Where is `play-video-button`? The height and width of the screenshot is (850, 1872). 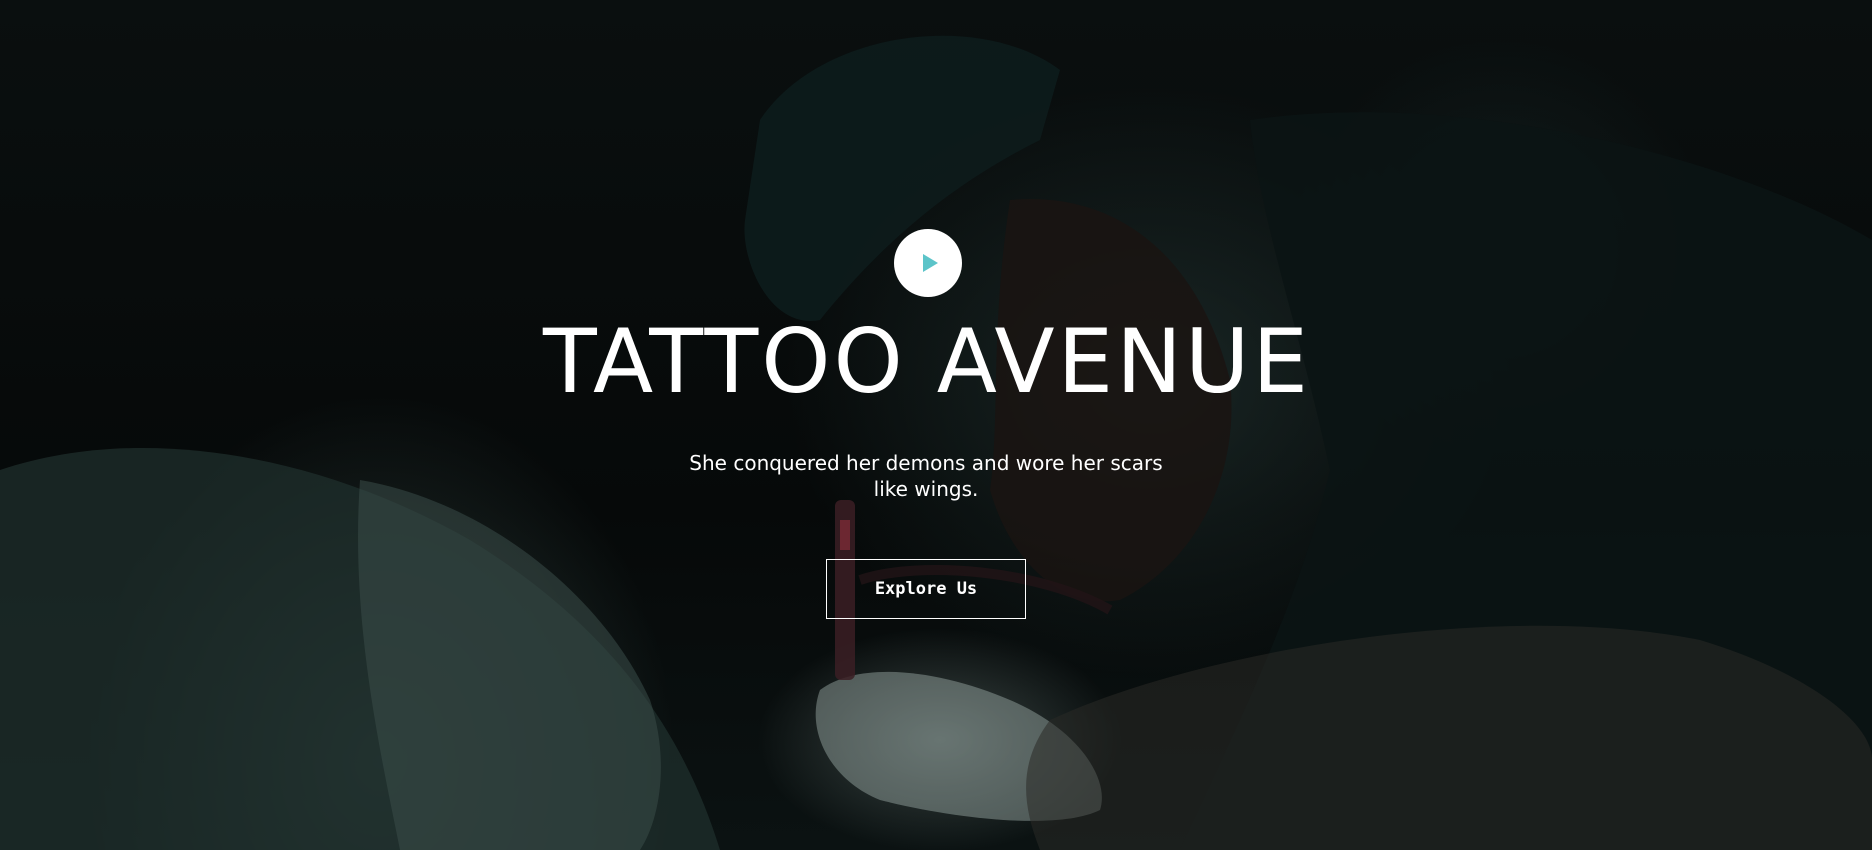 play-video-button is located at coordinates (928, 263).